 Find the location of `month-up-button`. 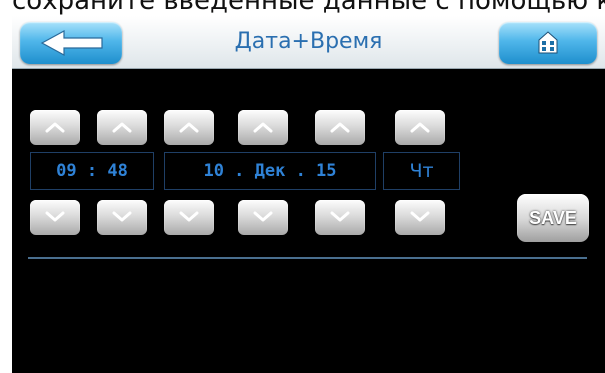

month-up-button is located at coordinates (263, 127).